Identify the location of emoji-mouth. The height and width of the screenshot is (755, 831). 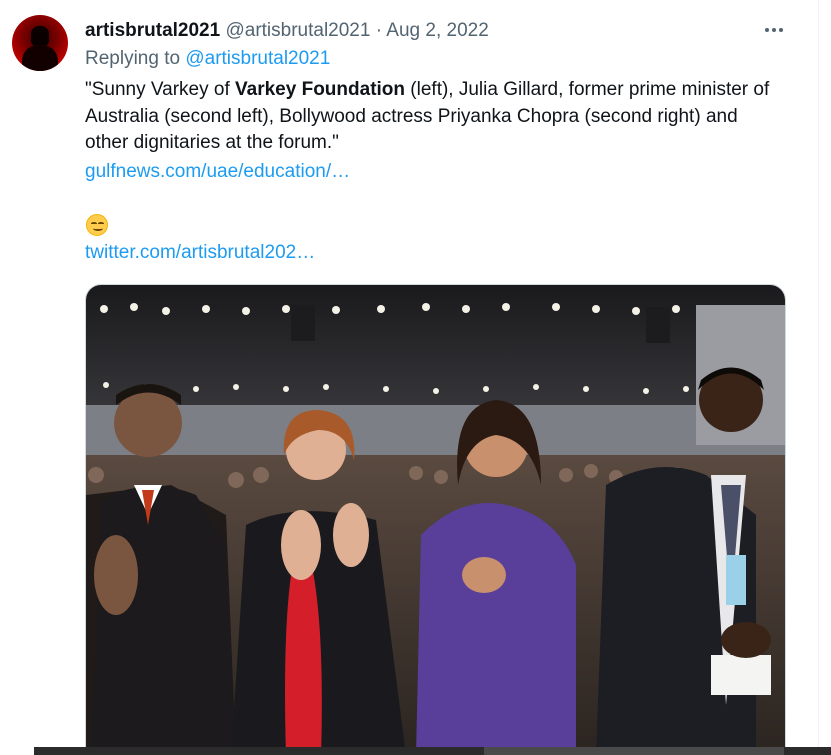
(98, 228).